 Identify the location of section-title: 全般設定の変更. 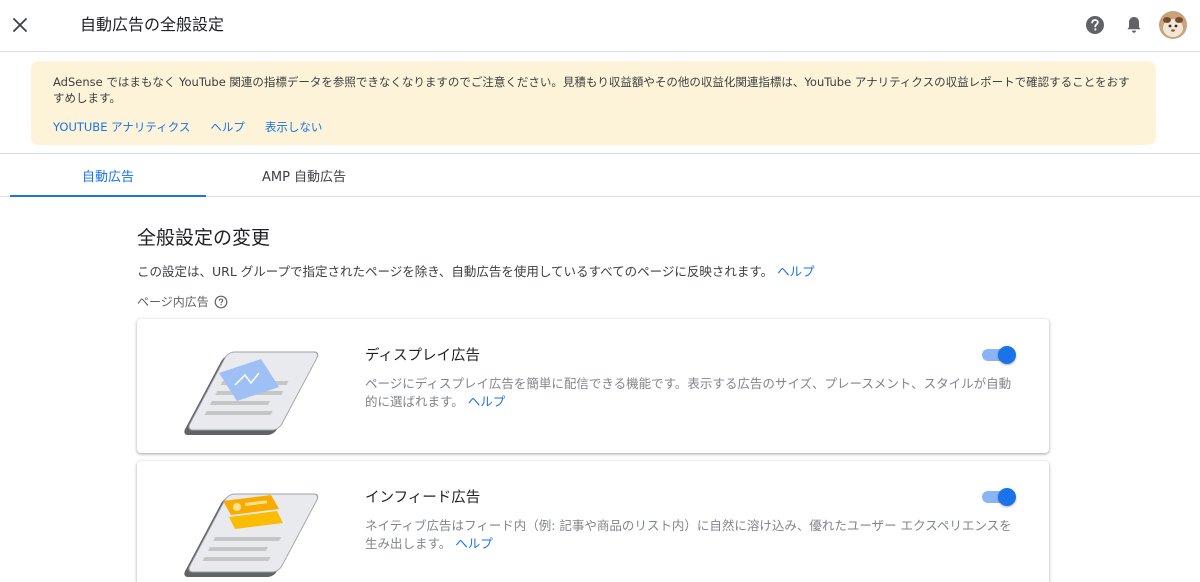
(204, 238).